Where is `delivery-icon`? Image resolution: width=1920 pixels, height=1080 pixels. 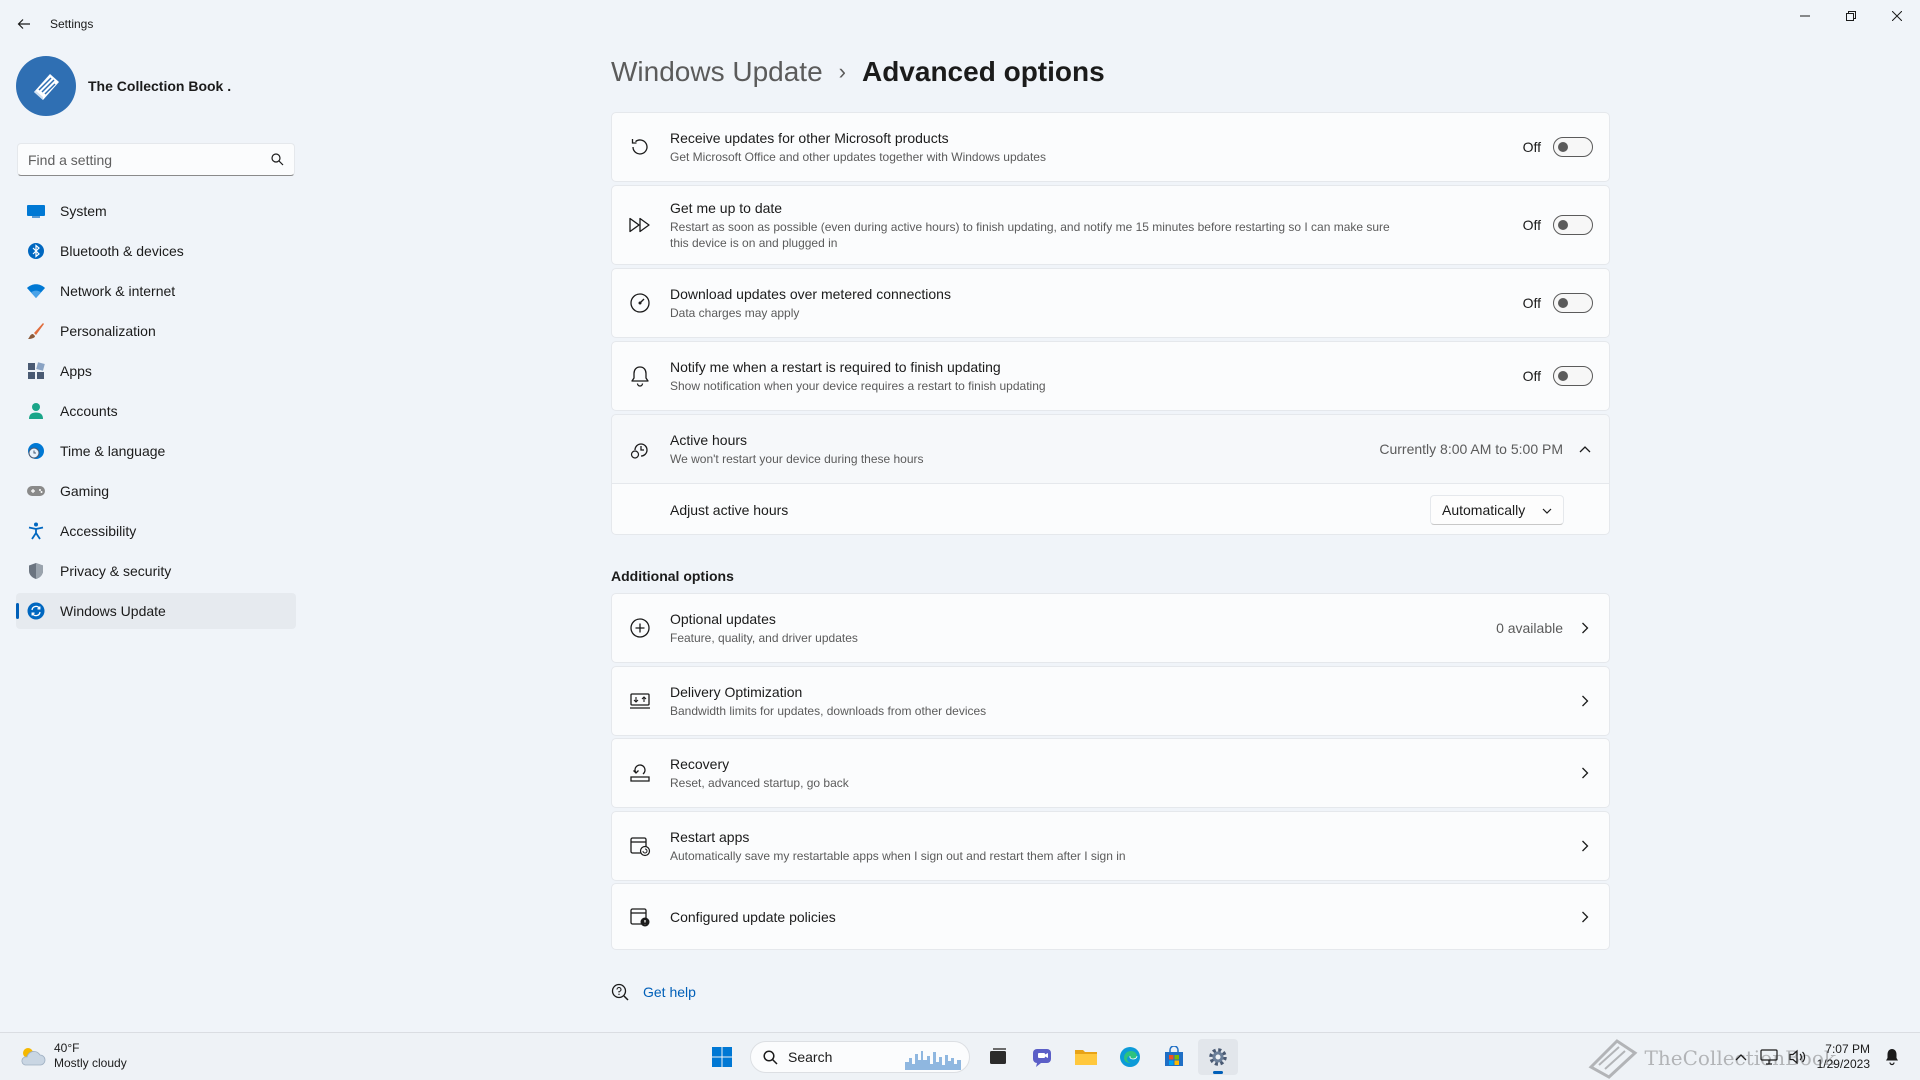 delivery-icon is located at coordinates (640, 701).